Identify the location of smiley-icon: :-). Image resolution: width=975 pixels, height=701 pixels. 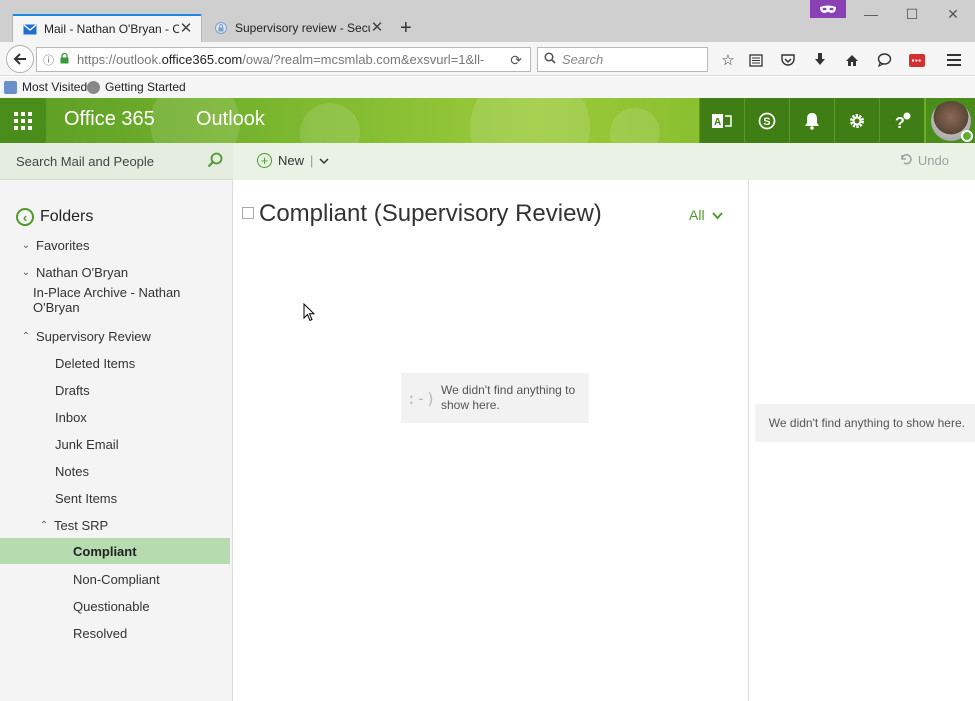
(421, 398).